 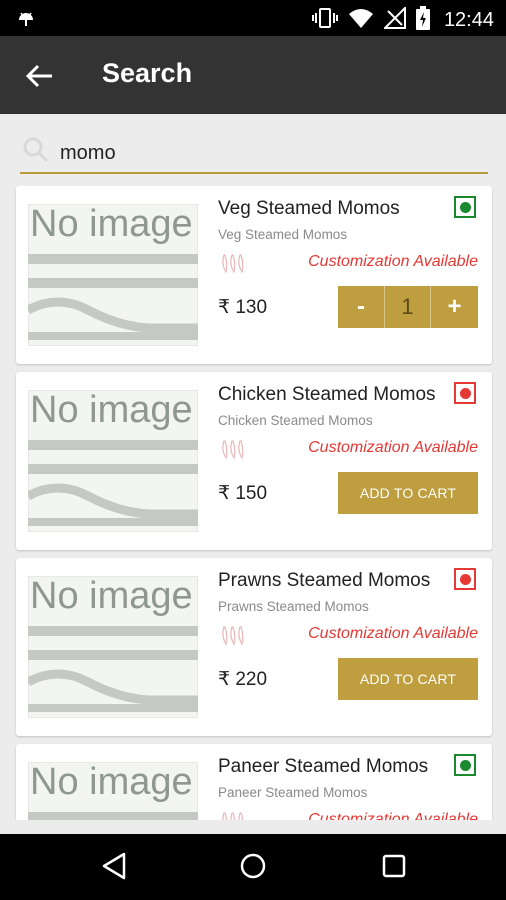 I want to click on item-description: Chicken Steamed Momos, so click(x=295, y=420).